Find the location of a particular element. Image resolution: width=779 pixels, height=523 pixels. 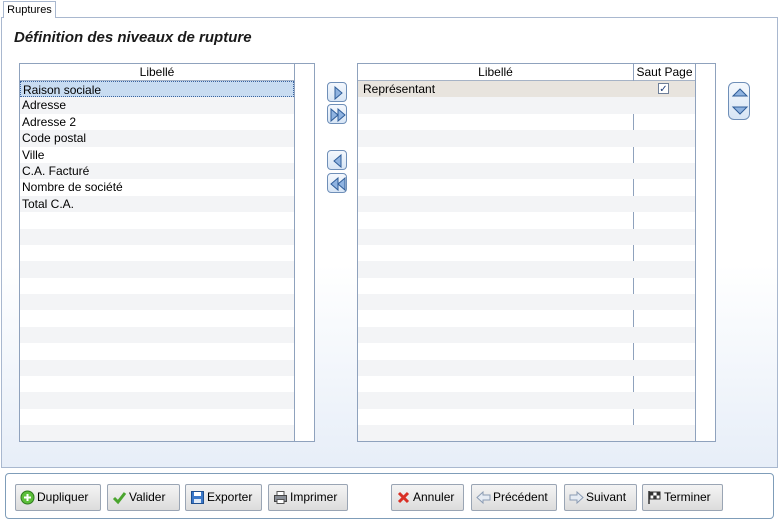

add-button is located at coordinates (337, 92).